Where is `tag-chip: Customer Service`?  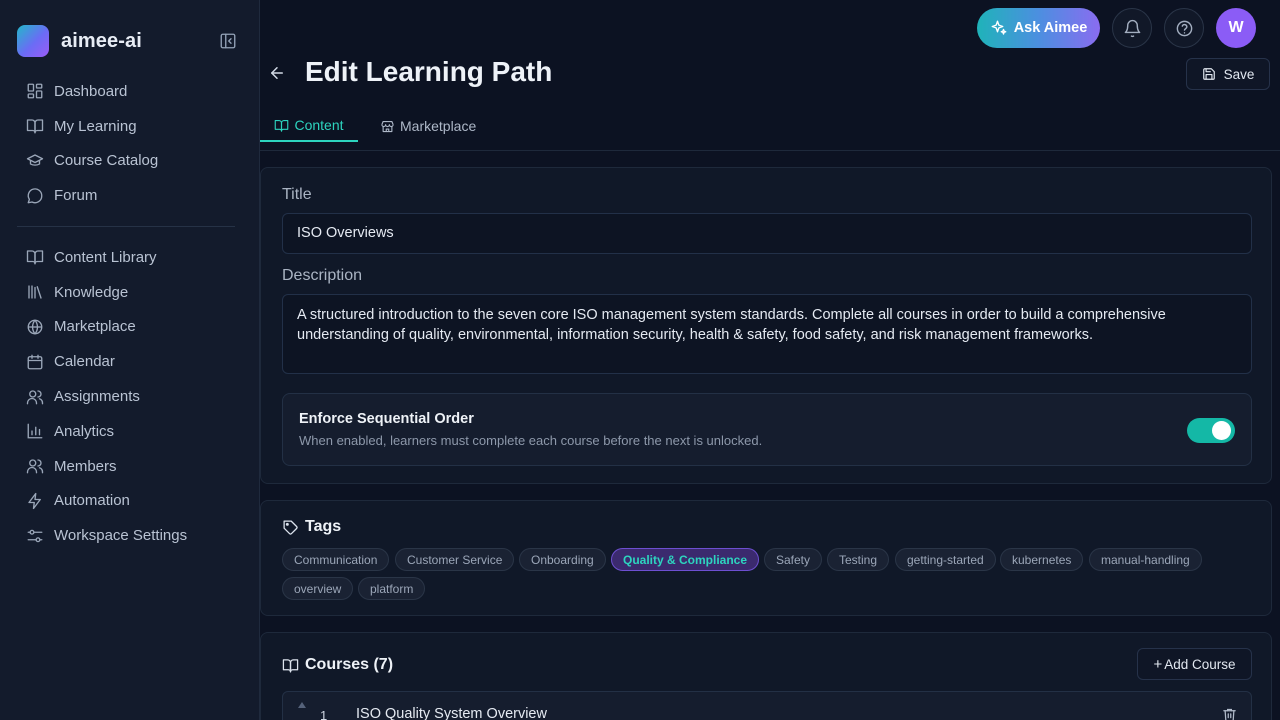
tag-chip: Customer Service is located at coordinates (455, 559).